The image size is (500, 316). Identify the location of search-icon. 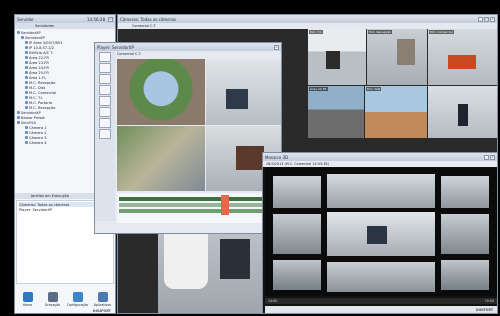
(105, 112).